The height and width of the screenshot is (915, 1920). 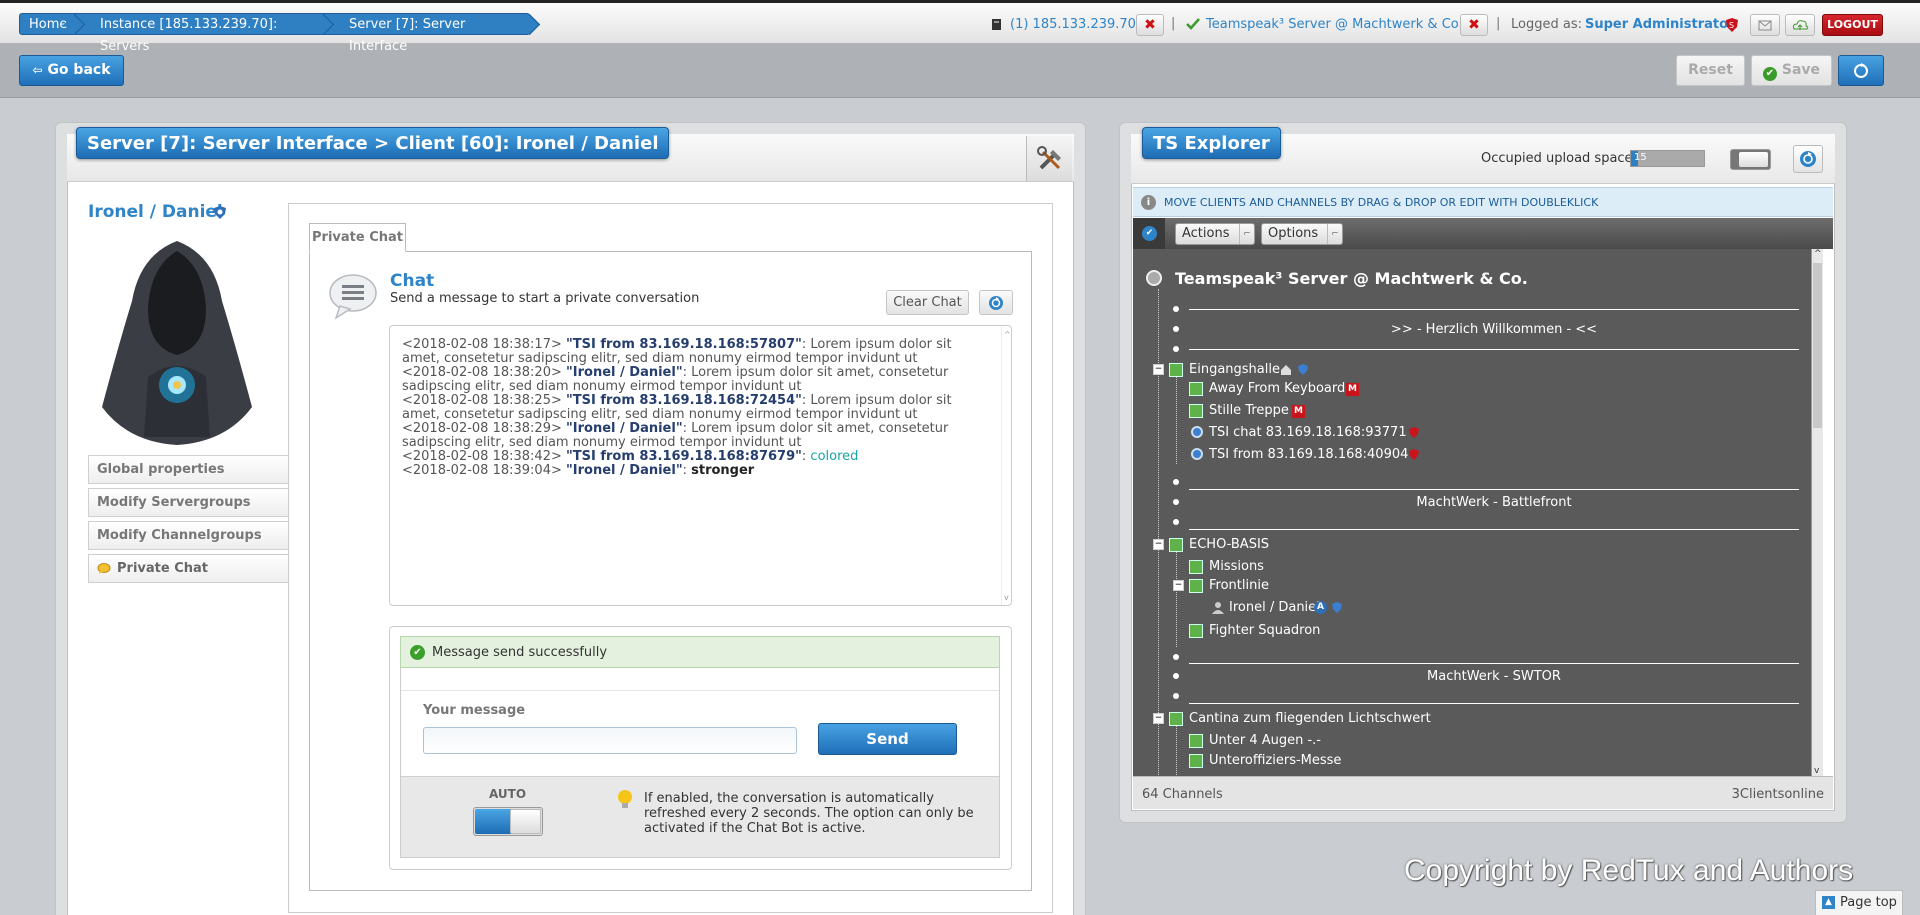 What do you see at coordinates (1150, 25) in the screenshot?
I see `close-instance-button: ✖` at bounding box center [1150, 25].